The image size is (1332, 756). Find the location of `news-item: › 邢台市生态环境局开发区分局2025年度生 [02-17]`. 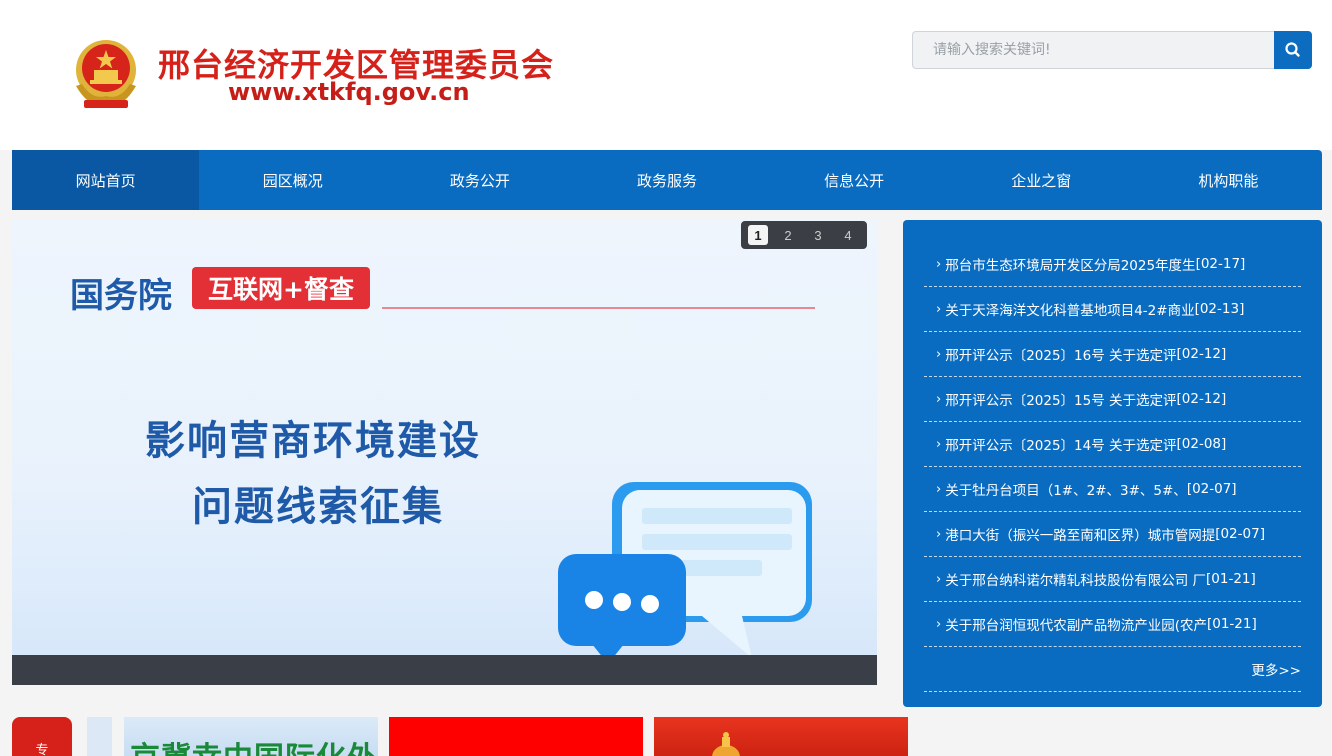

news-item: › 邢台市生态环境局开发区分局2025年度生 [02-17] is located at coordinates (1112, 264).